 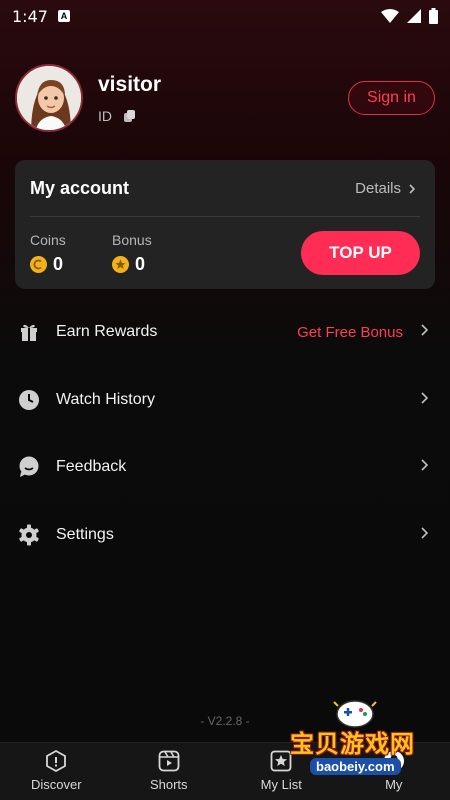 I want to click on top-up-button: TOP UP, so click(x=360, y=253).